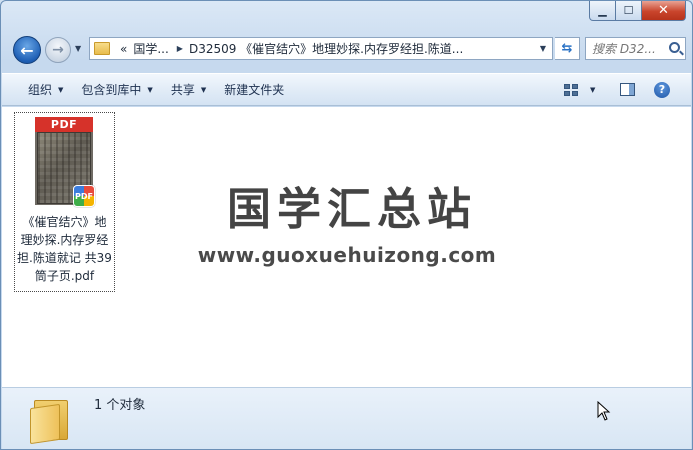  I want to click on view-grid-icon, so click(571, 89).